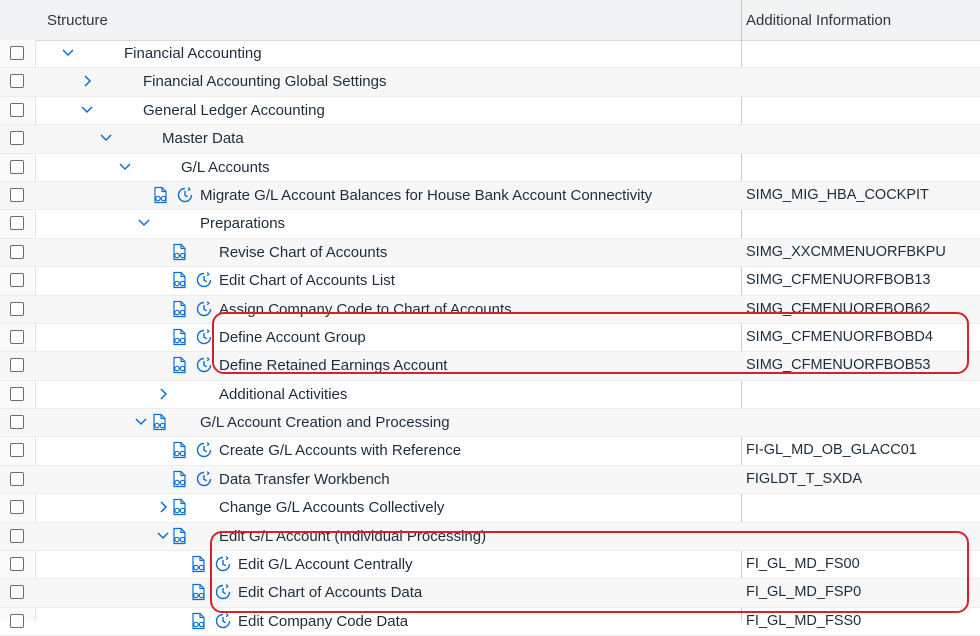 The width and height of the screenshot is (980, 636). What do you see at coordinates (846, 251) in the screenshot?
I see `additional-info-value: SIMG_XXCMMENUORFBKPU` at bounding box center [846, 251].